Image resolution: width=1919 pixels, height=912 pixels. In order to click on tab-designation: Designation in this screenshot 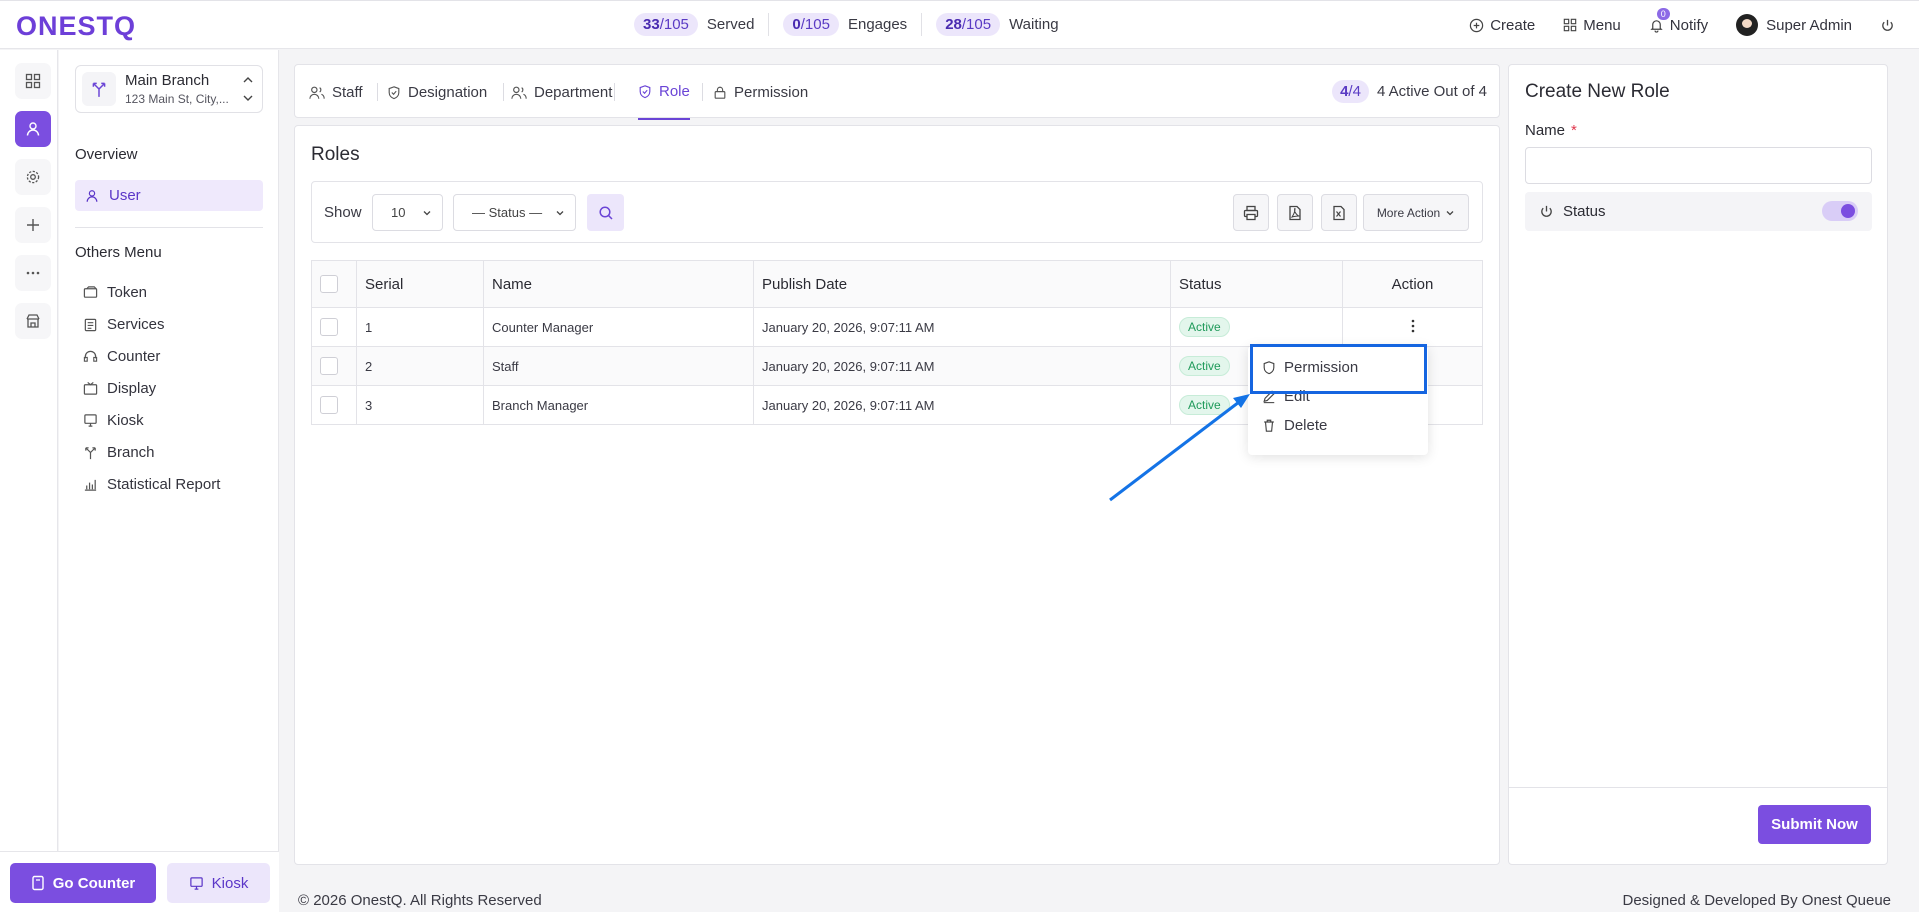, I will do `click(437, 92)`.